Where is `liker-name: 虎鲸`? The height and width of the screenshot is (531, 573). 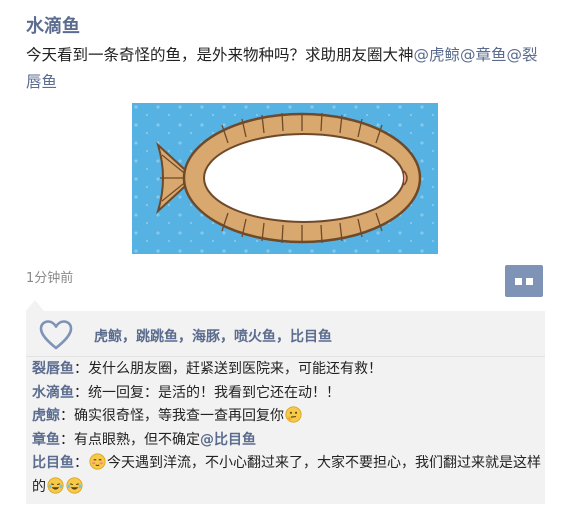
liker-name: 虎鲸 is located at coordinates (108, 337).